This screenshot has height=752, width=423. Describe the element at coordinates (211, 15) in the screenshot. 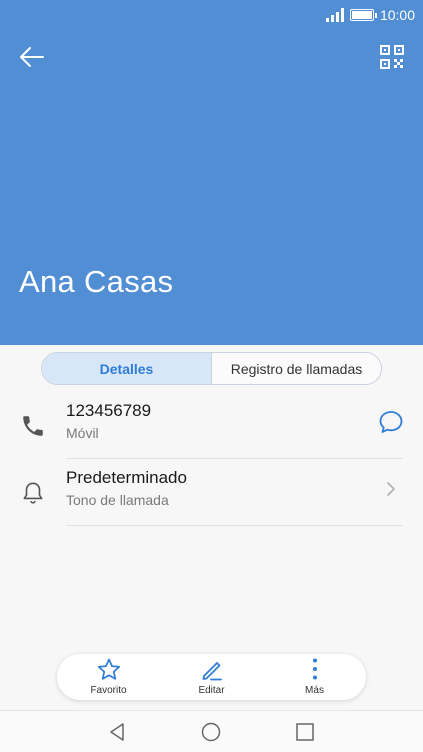

I see `status-bar: 10:00` at that location.